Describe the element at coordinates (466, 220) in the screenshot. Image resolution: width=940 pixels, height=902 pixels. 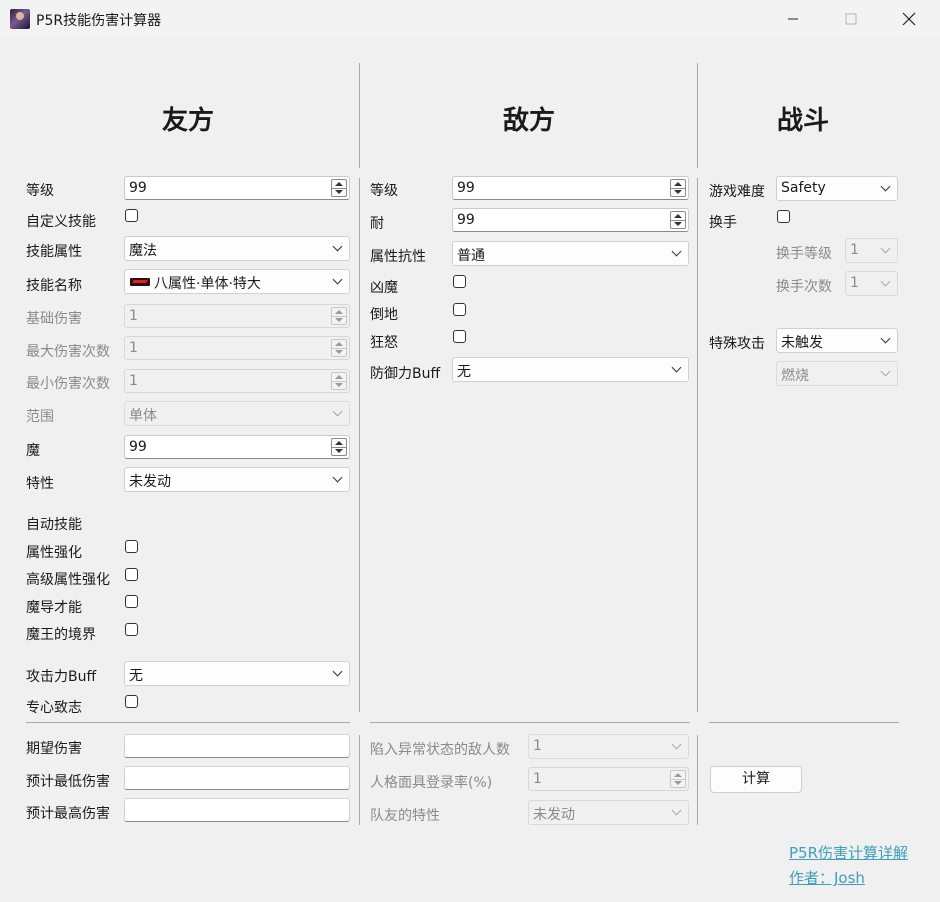
I see `endurance-value: 99` at that location.